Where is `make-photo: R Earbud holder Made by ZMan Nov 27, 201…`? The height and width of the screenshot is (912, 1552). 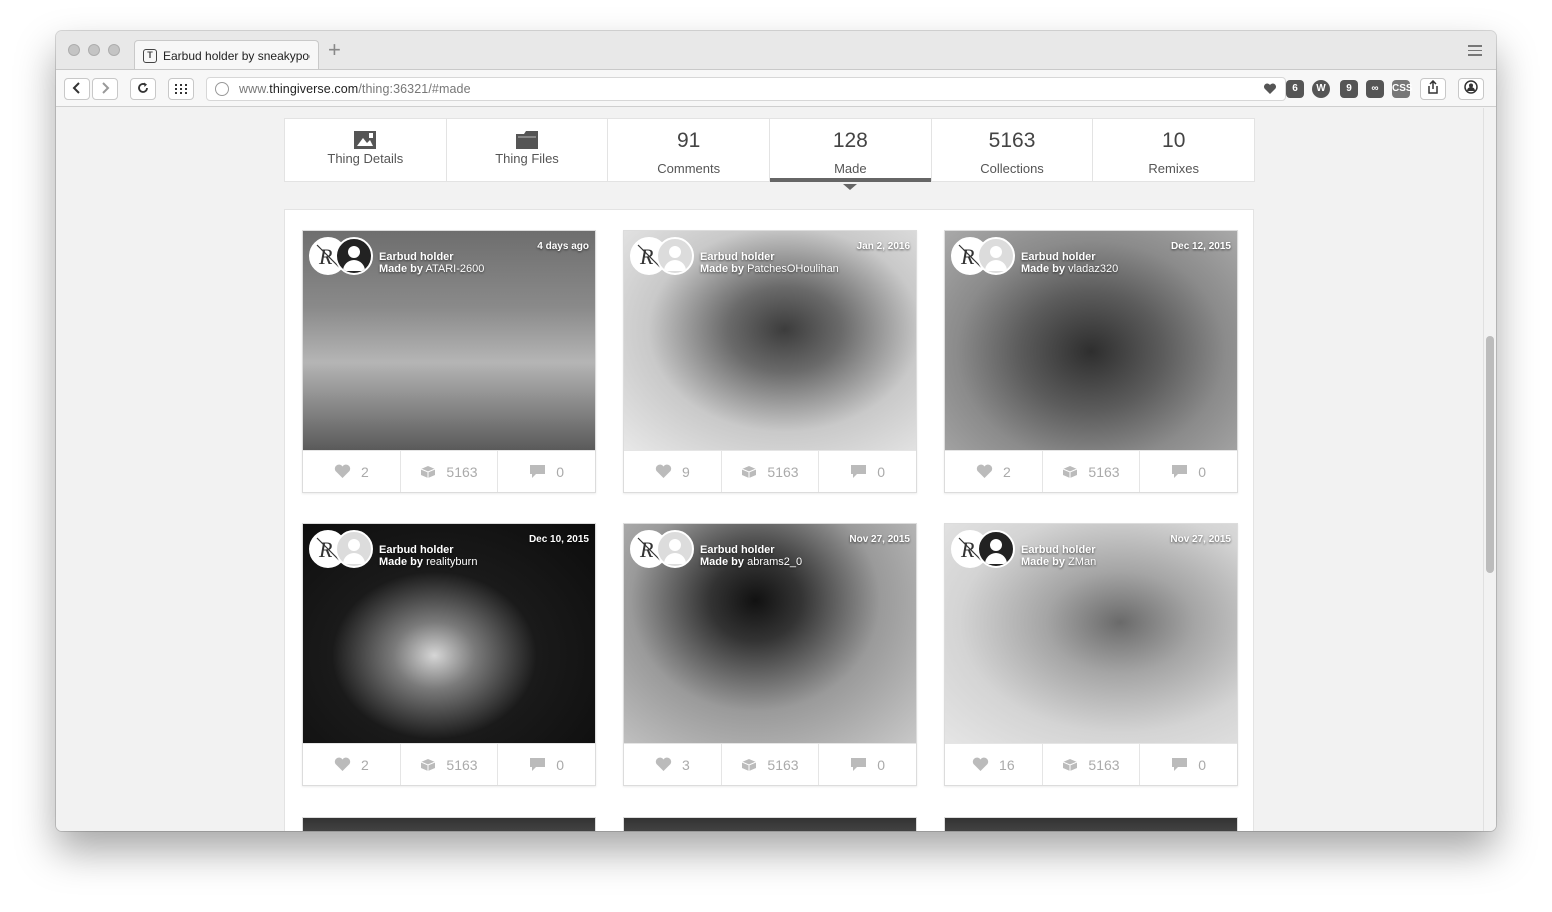
make-photo: R Earbud holder Made by ZMan Nov 27, 201… is located at coordinates (1091, 633).